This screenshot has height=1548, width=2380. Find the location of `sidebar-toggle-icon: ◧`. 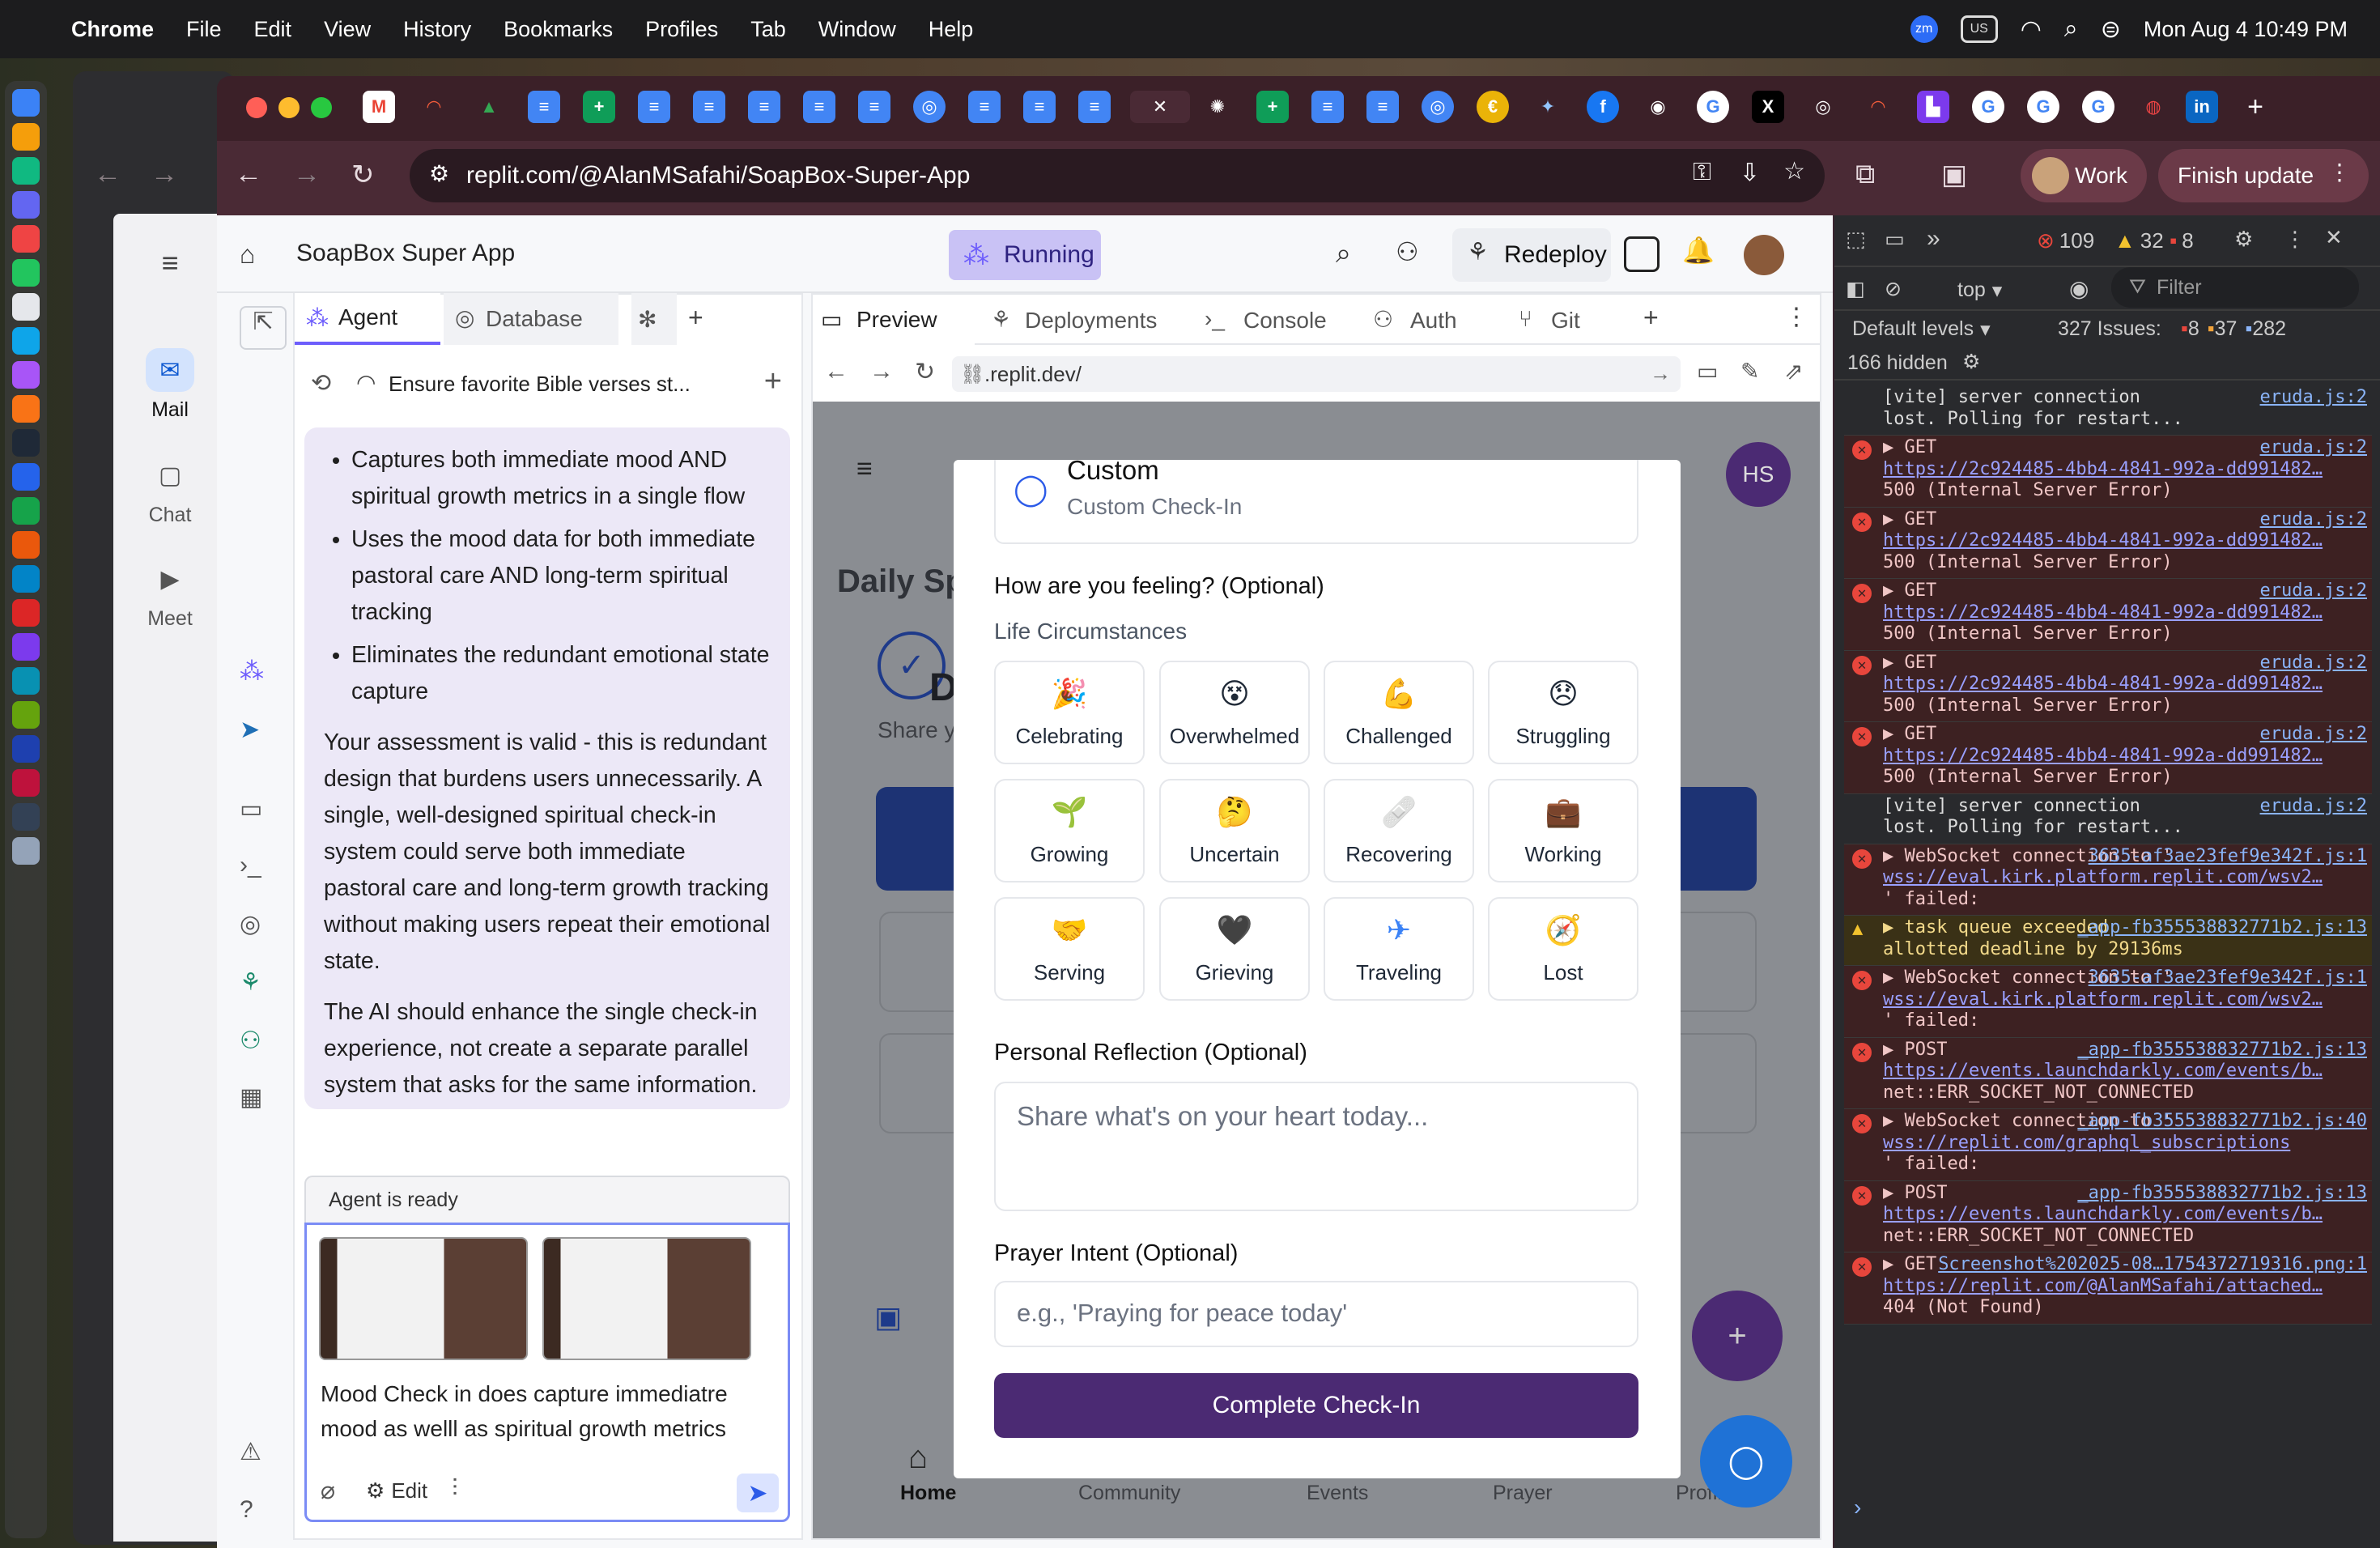

sidebar-toggle-icon: ◧ is located at coordinates (1855, 289).